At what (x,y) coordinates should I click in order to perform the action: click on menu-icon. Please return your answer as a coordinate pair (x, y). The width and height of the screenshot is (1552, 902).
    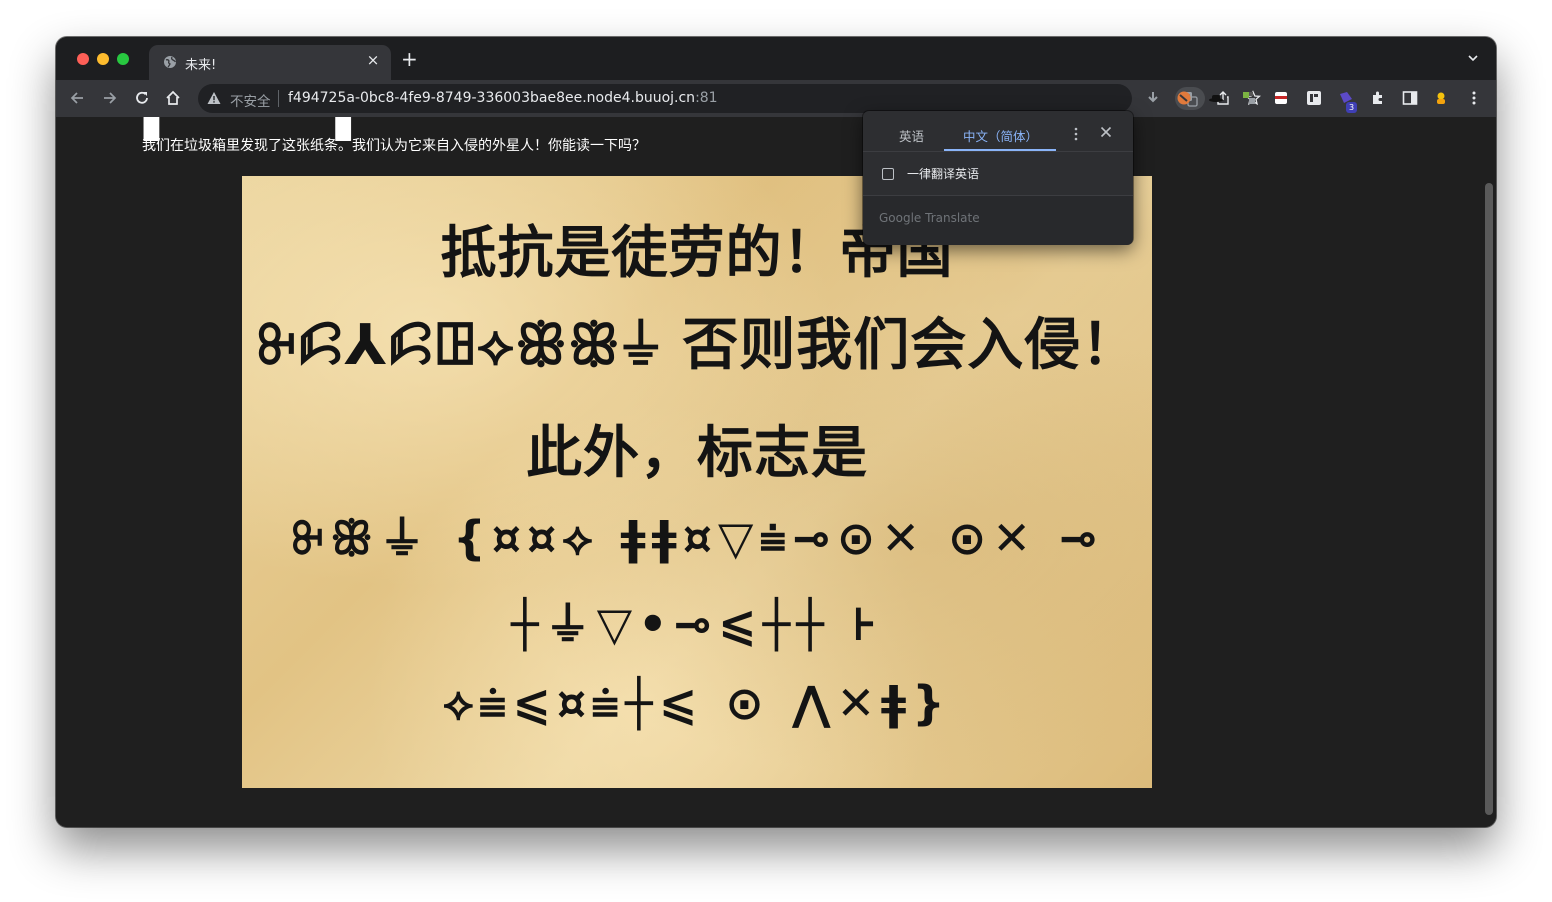
    Looking at the image, I should click on (1474, 98).